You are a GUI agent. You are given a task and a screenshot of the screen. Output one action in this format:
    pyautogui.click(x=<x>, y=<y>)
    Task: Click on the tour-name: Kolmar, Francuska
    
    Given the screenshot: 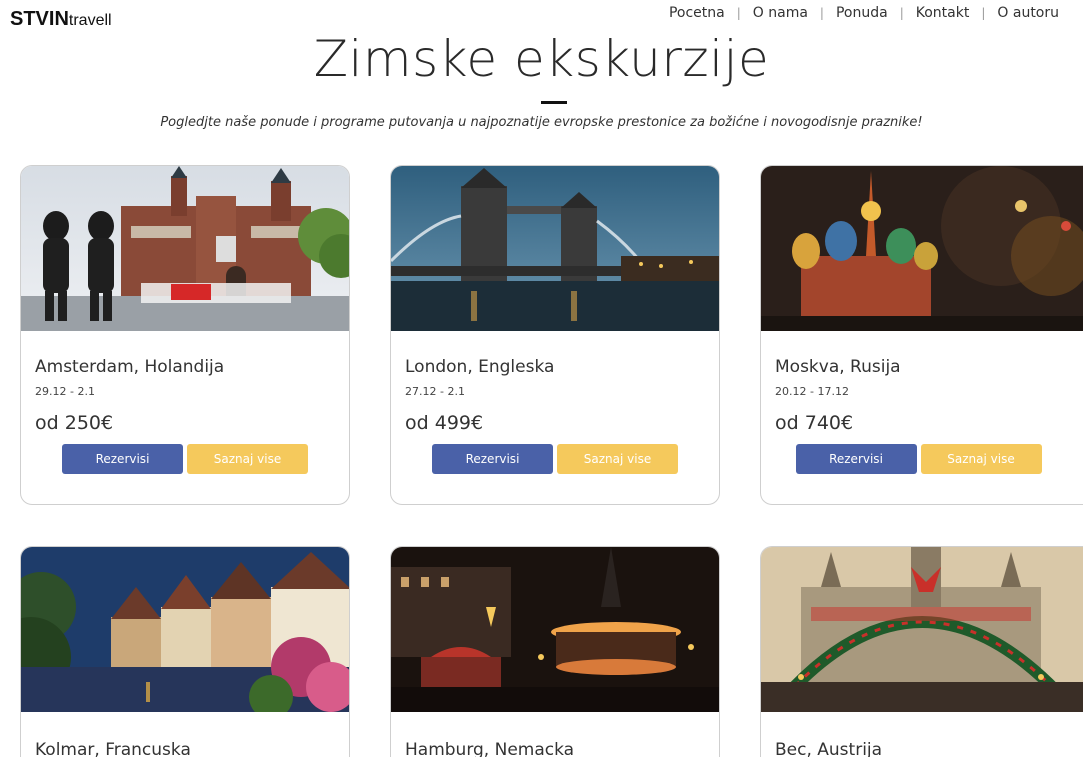 What is the action you would take?
    pyautogui.click(x=113, y=748)
    